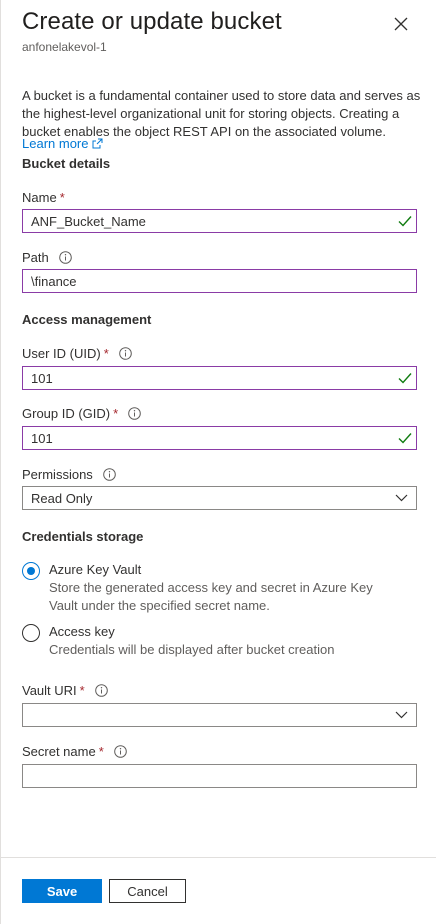  Describe the element at coordinates (42, 378) in the screenshot. I see `uid-input-value: 101` at that location.